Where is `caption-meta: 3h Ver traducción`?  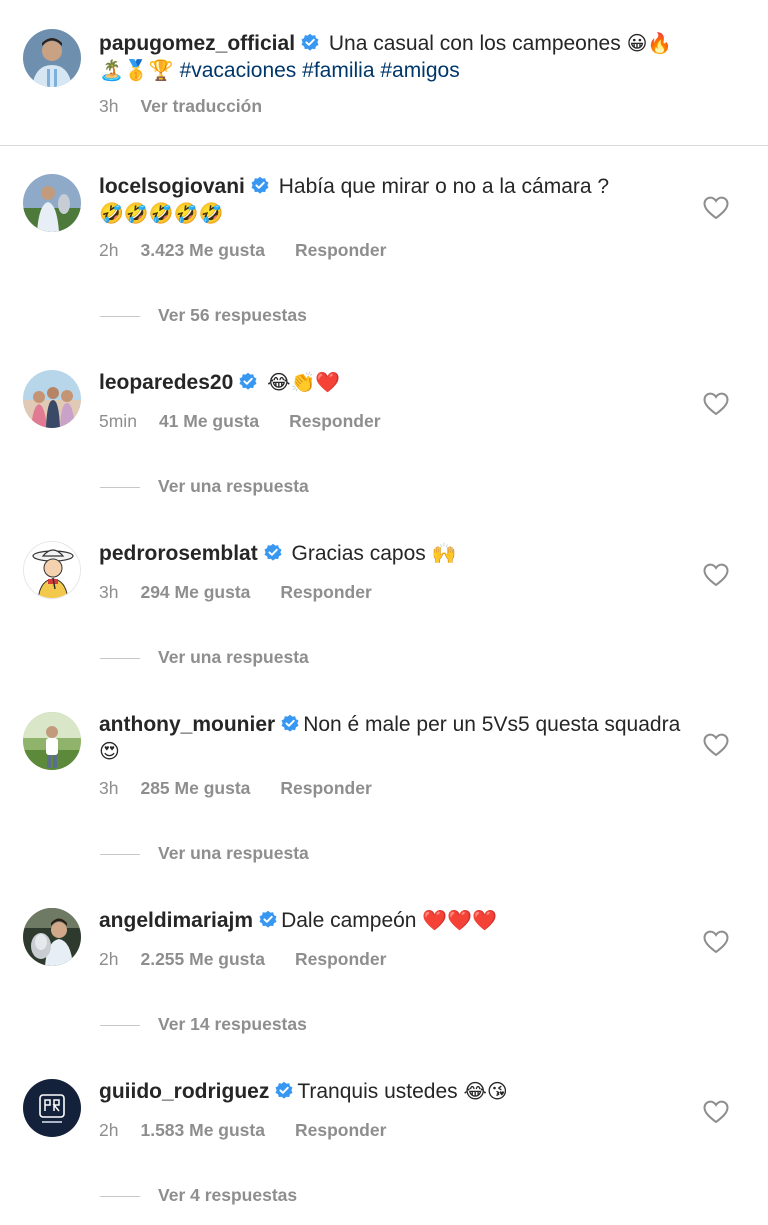
caption-meta: 3h Ver traducción is located at coordinates (180, 106).